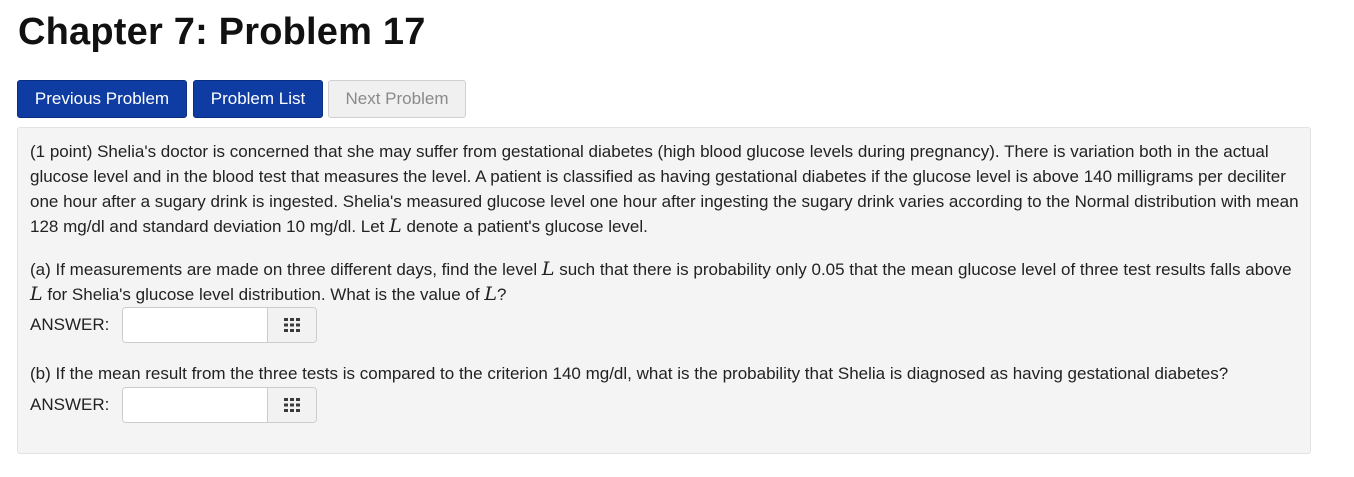  What do you see at coordinates (258, 99) in the screenshot?
I see `problem-list-button: Problem List` at bounding box center [258, 99].